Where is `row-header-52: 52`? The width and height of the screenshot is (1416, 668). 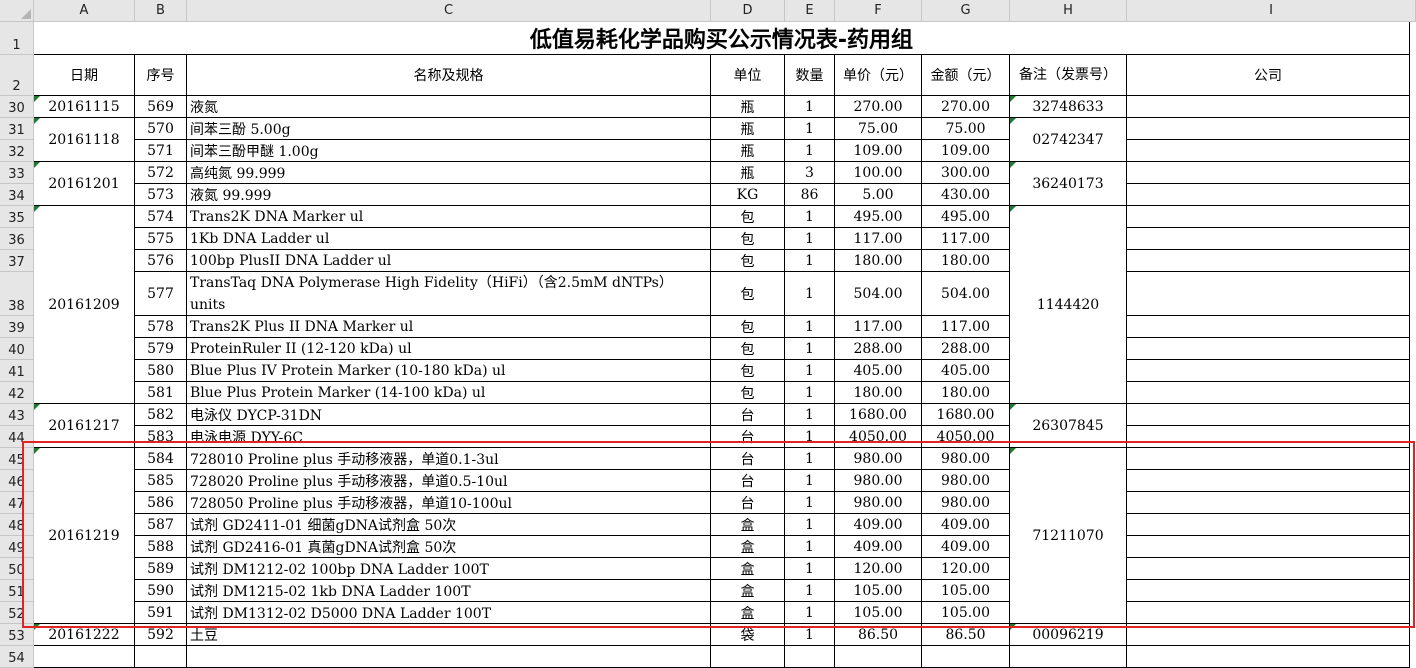
row-header-52: 52 is located at coordinates (17, 613).